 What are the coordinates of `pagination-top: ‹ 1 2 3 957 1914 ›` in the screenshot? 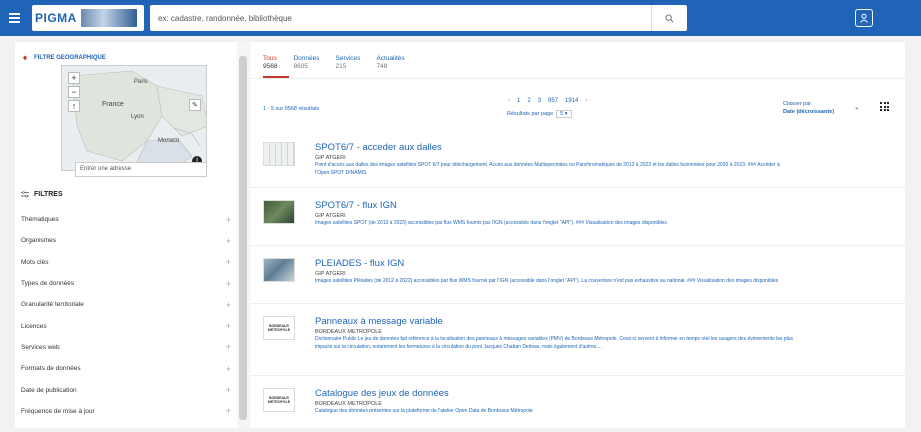 It's located at (547, 101).